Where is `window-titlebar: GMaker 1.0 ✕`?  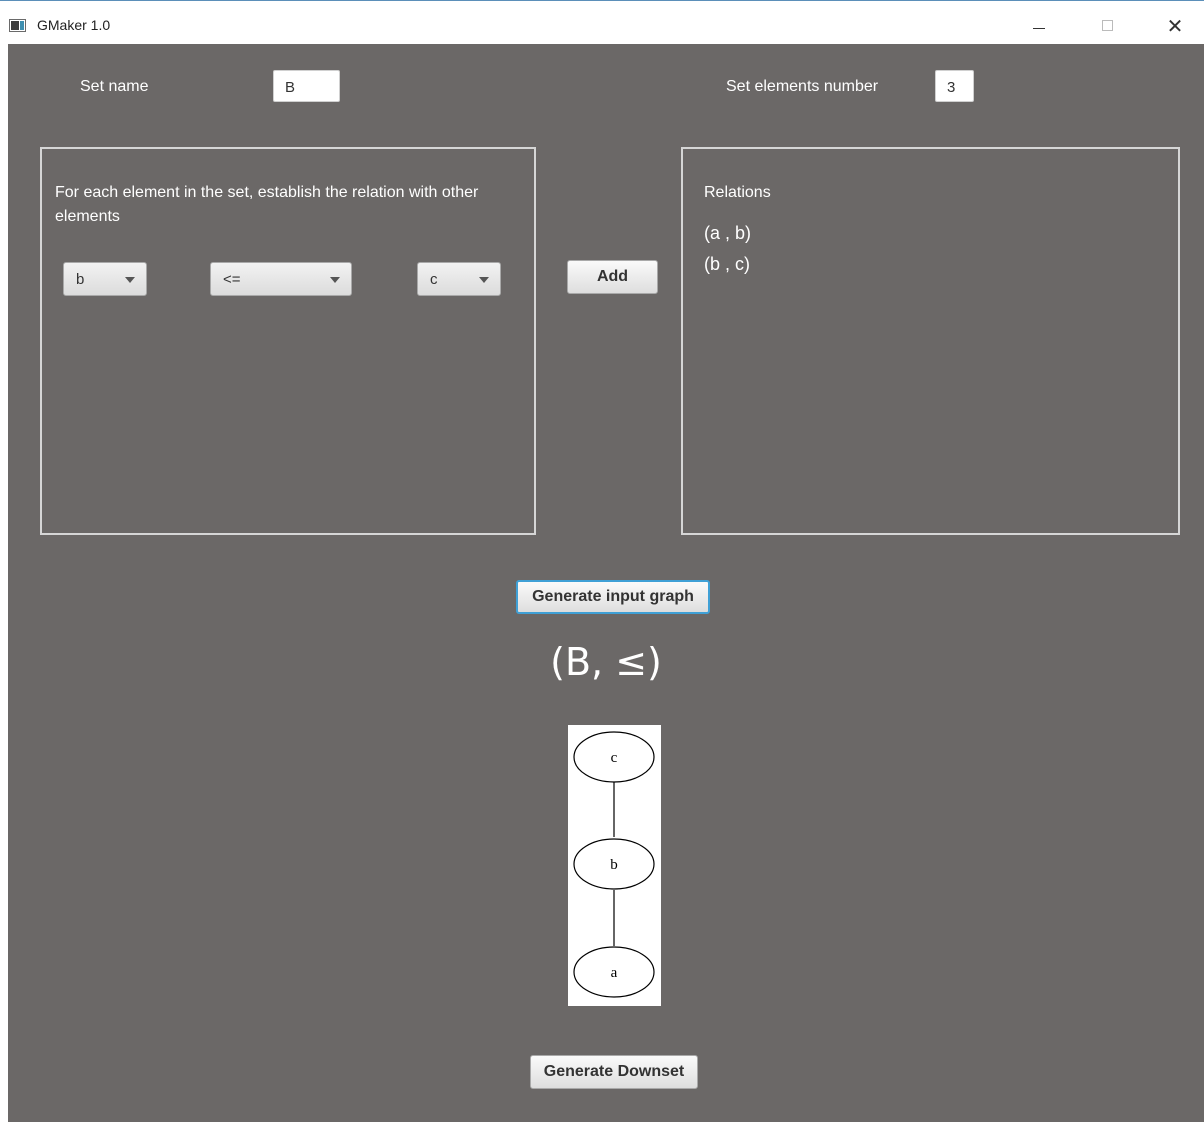
window-titlebar: GMaker 1.0 ✕ is located at coordinates (602, 22).